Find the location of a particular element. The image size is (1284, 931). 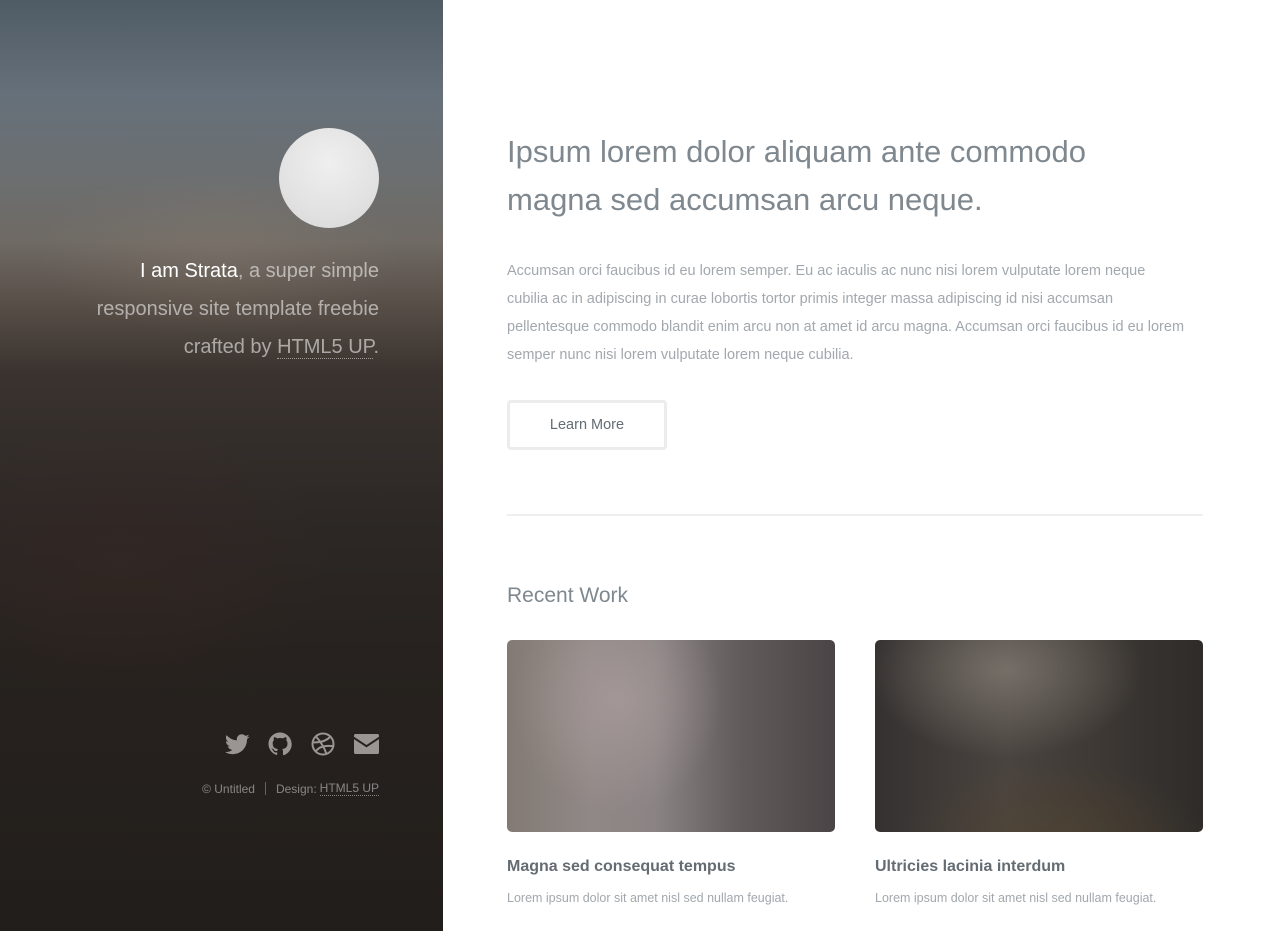

learn-more-button: Learn More is located at coordinates (587, 425).